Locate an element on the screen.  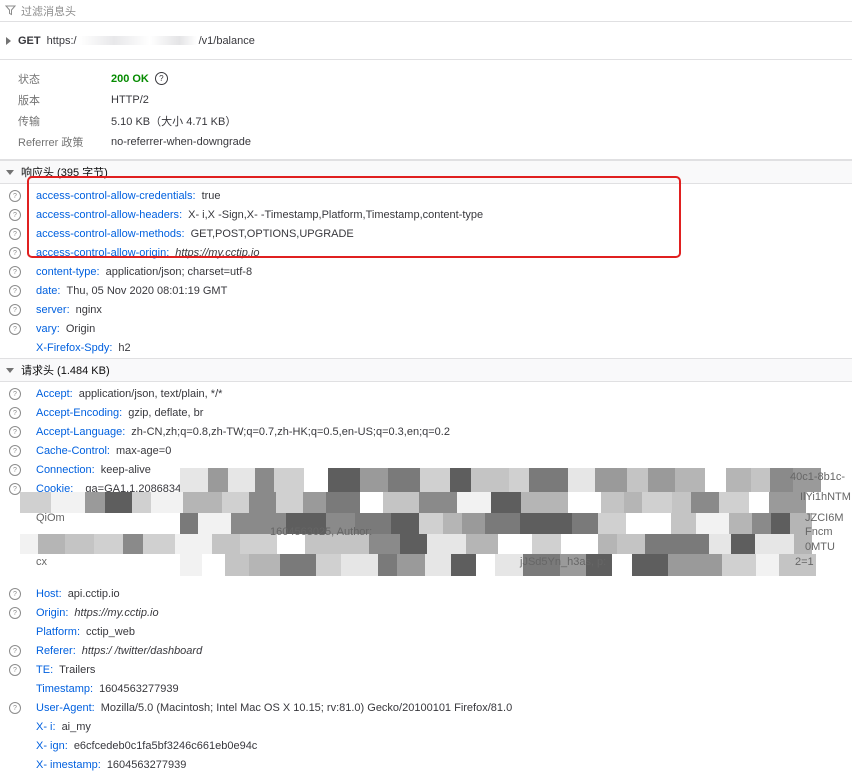
header-row: ? vary: Origin is located at coordinates (426, 328).